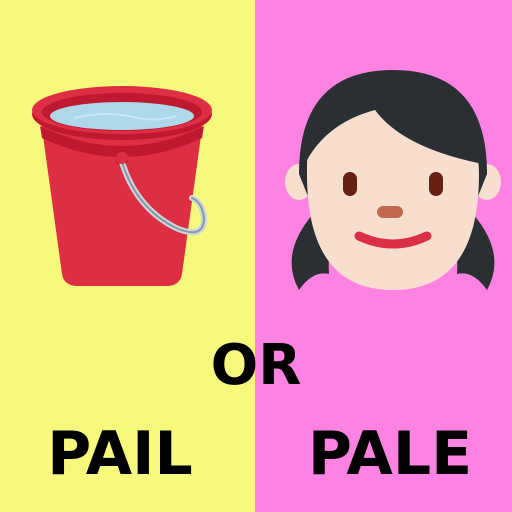 This screenshot has height=512, width=512. I want to click on bucket-icon, so click(122, 186).